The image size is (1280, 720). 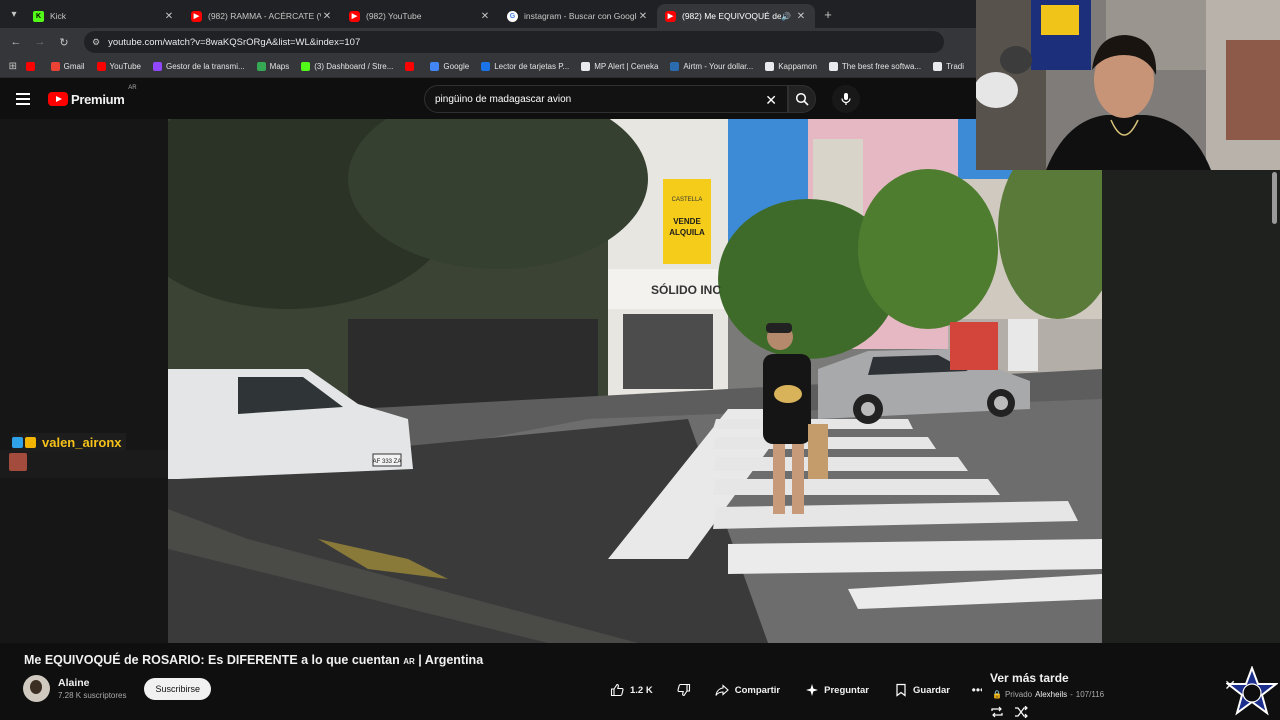 I want to click on bookmark-item: MP Alert | Ceneka, so click(x=619, y=66).